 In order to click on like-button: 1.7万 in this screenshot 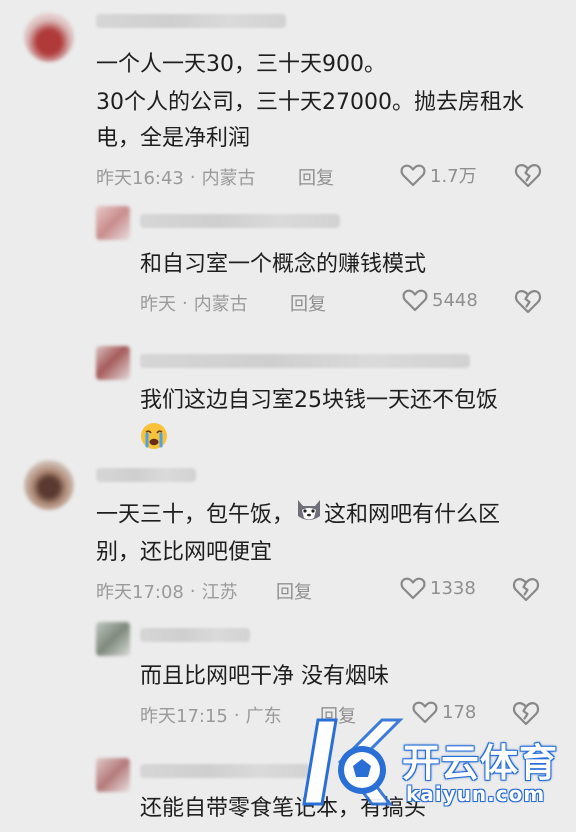, I will do `click(438, 175)`.